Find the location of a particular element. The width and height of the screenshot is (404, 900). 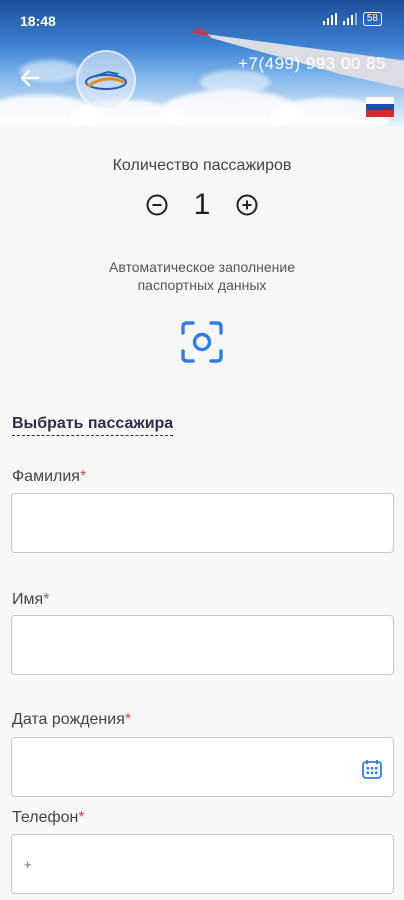

signal-icon is located at coordinates (329, 19).